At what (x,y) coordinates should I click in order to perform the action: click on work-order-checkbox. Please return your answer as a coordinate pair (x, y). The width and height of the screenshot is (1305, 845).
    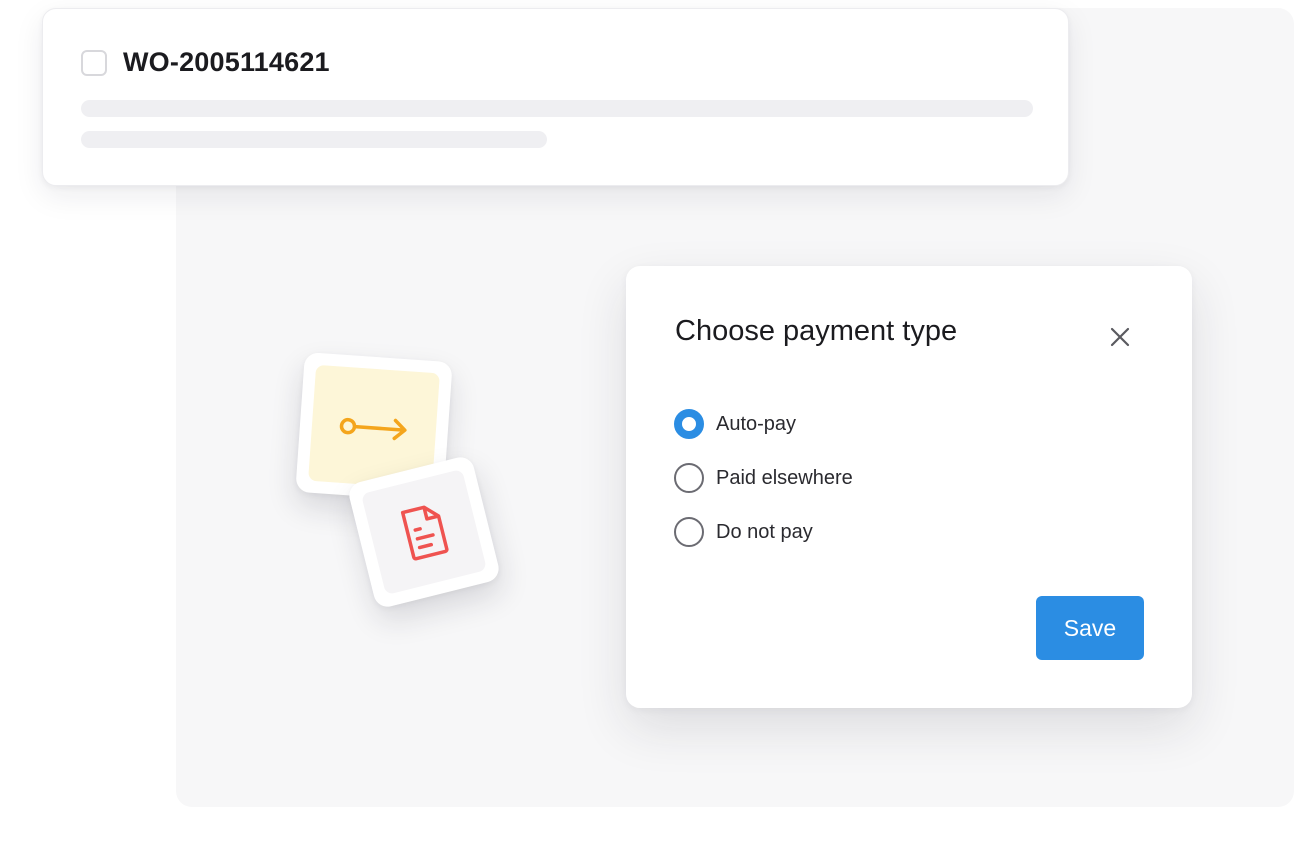
    Looking at the image, I should click on (94, 63).